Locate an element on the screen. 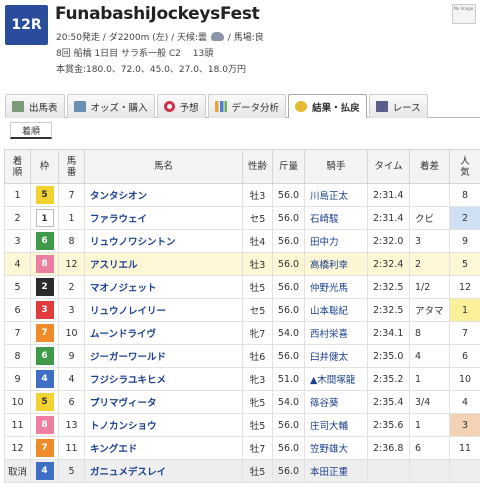 The image size is (480, 492). cell-waku: 3 is located at coordinates (44, 310).